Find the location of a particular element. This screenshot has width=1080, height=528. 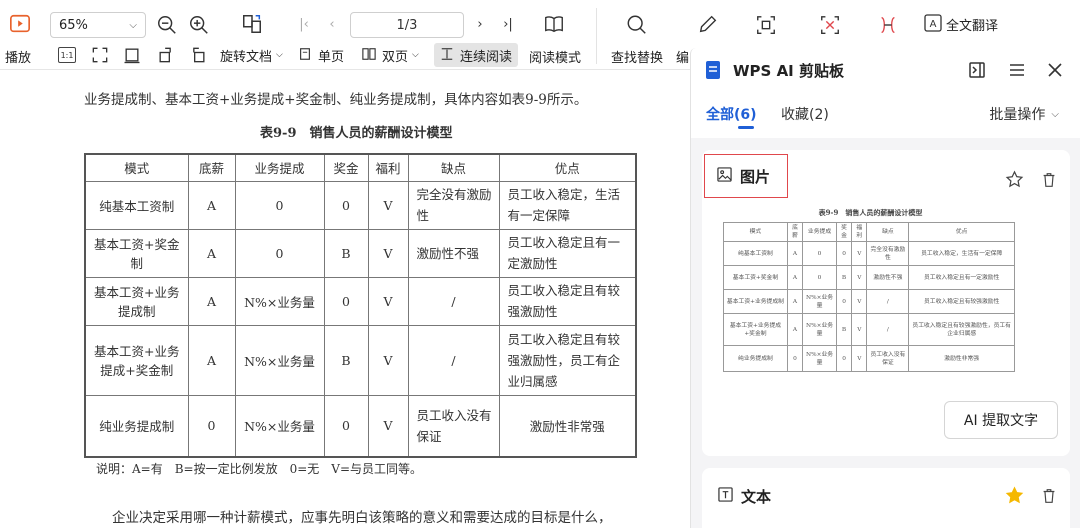

thumb-cell: 基本工资+奖金制 is located at coordinates (755, 277).